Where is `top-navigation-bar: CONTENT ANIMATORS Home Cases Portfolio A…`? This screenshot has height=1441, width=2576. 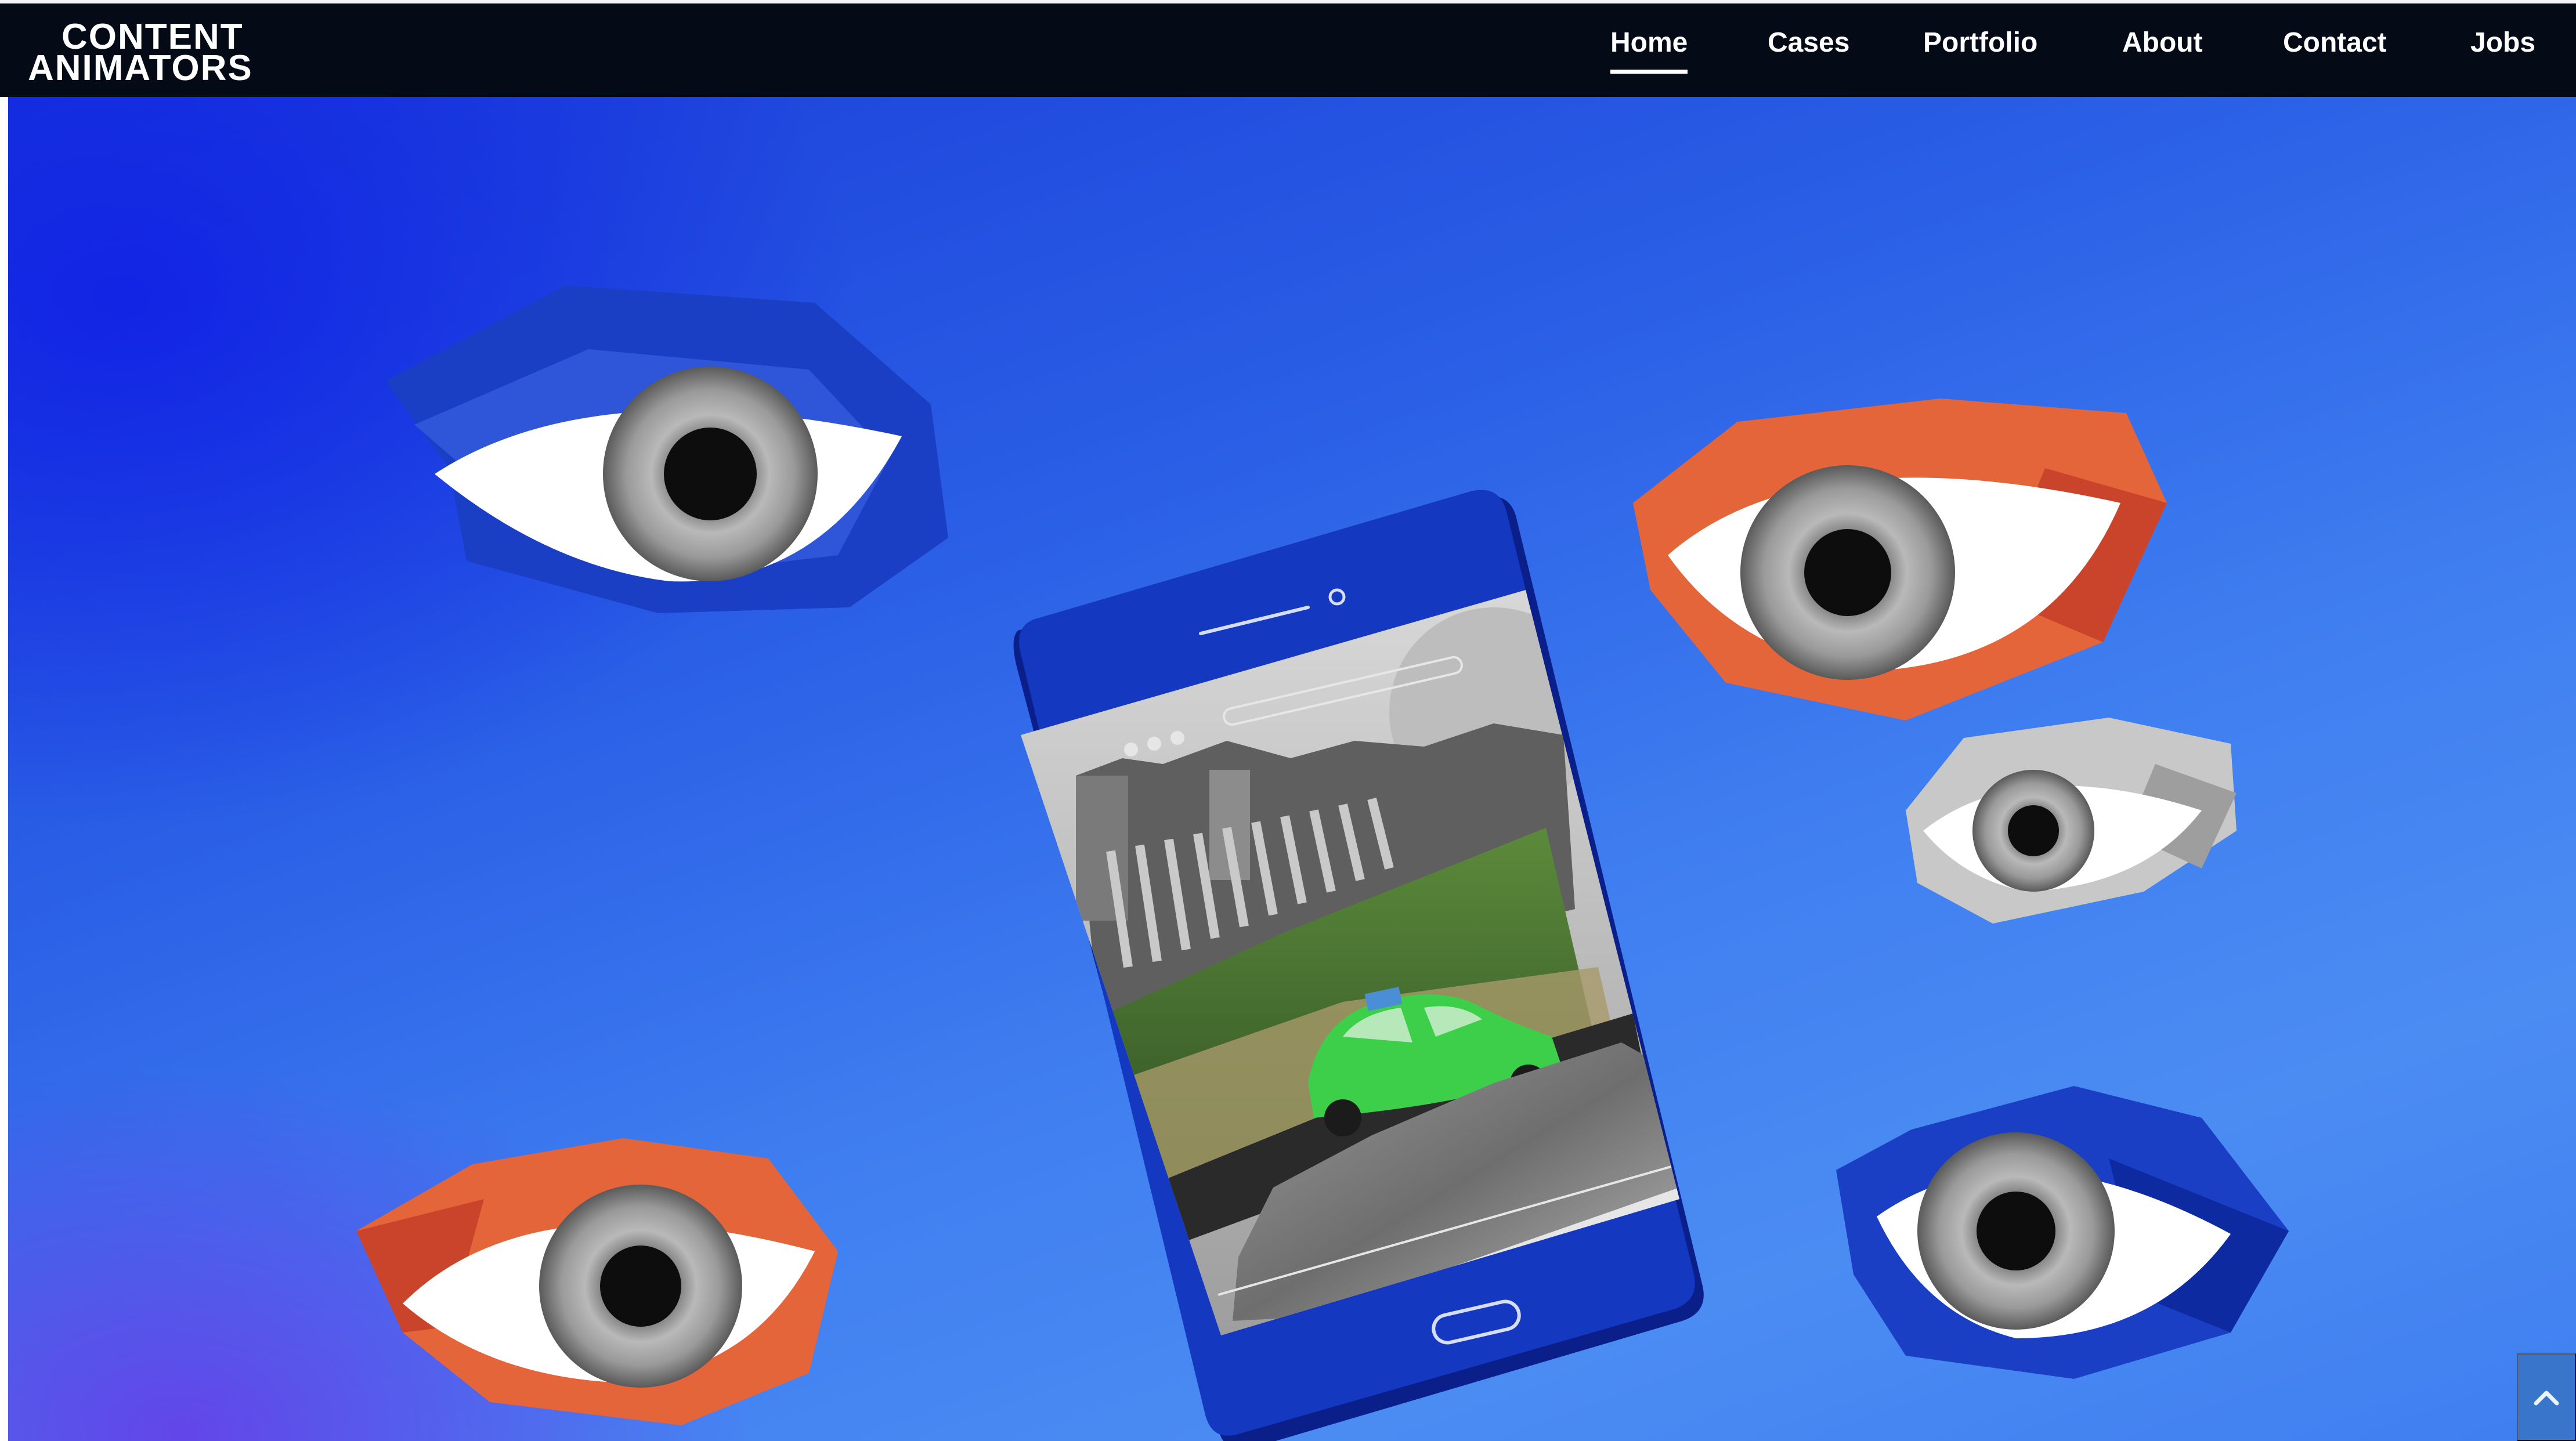
top-navigation-bar: CONTENT ANIMATORS Home Cases Portfolio A… is located at coordinates (1288, 48).